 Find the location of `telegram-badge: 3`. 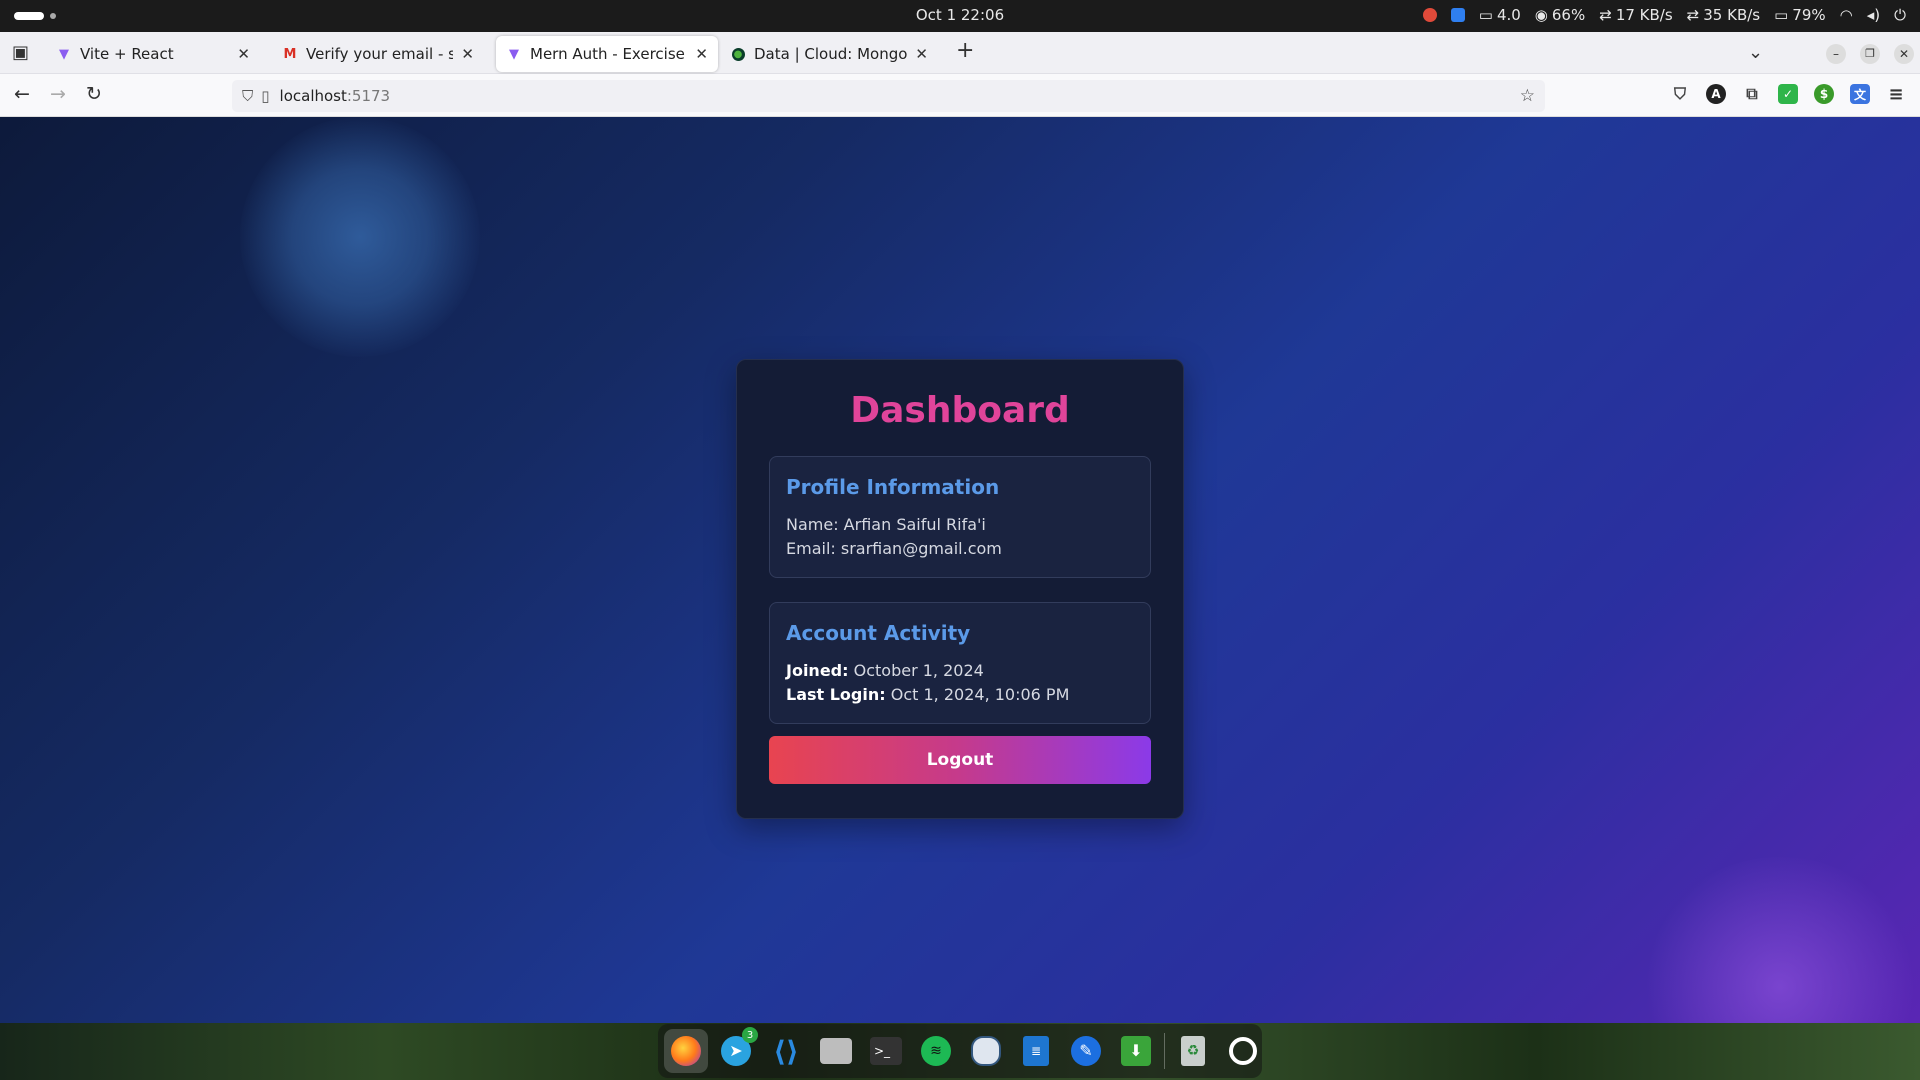

telegram-badge: 3 is located at coordinates (750, 1035).